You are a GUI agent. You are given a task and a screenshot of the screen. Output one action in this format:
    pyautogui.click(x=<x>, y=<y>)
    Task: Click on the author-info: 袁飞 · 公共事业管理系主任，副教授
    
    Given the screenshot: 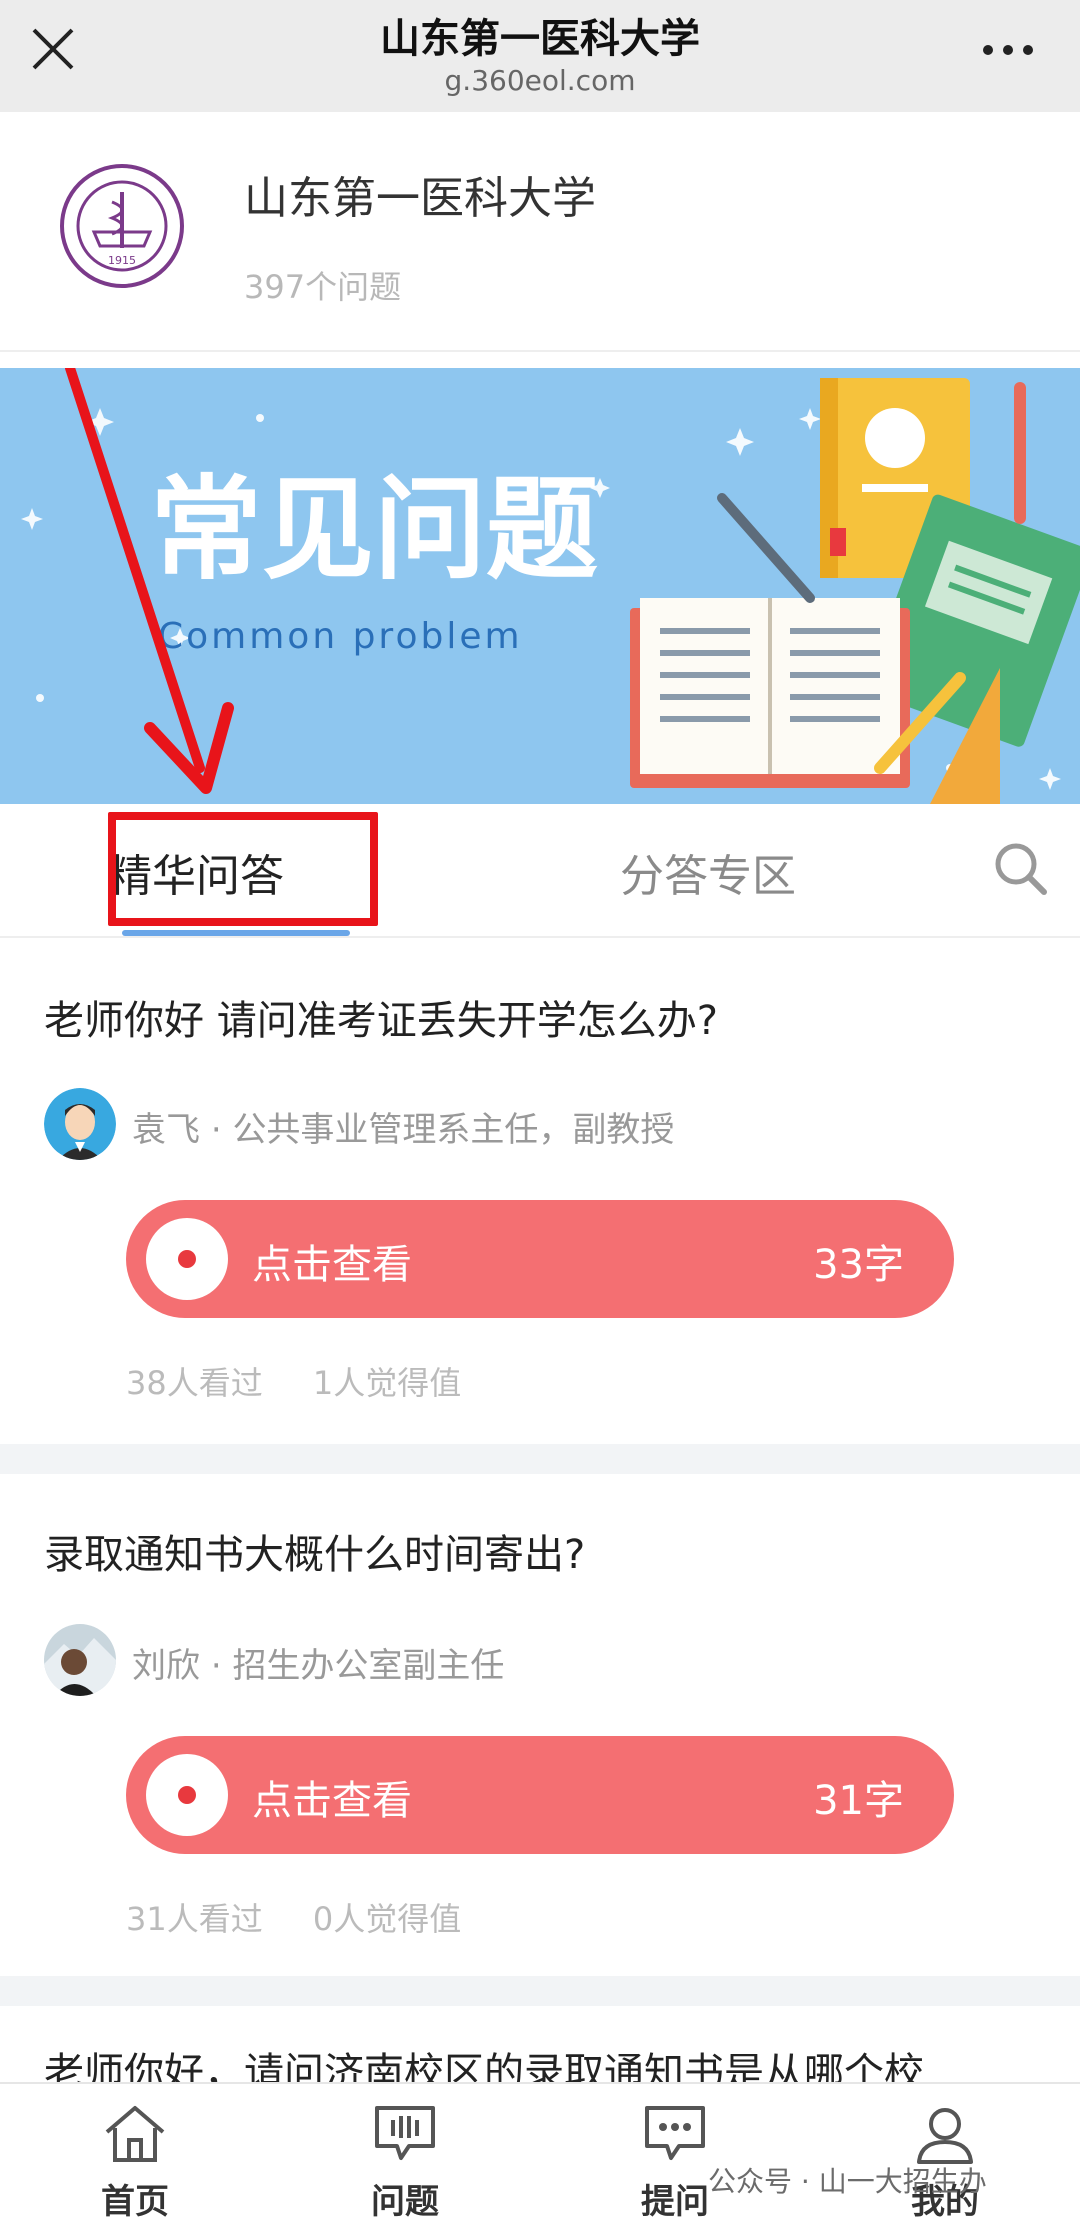 What is the action you would take?
    pyautogui.click(x=494, y=1124)
    